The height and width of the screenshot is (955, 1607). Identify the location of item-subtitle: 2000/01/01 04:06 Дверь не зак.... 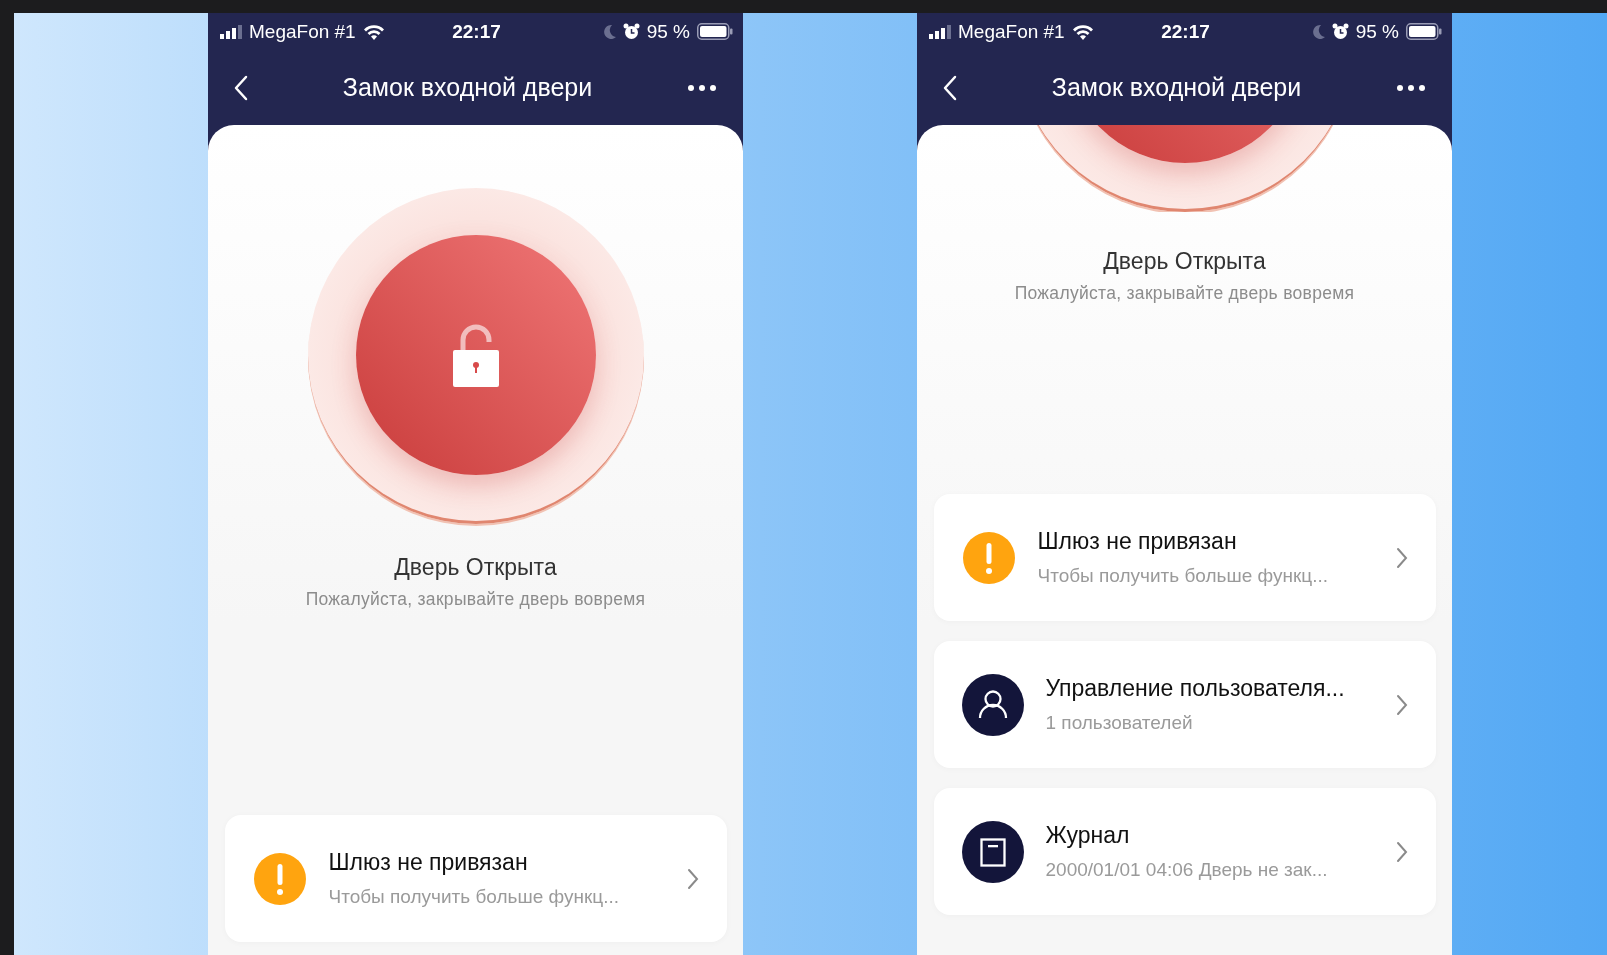
(1187, 870).